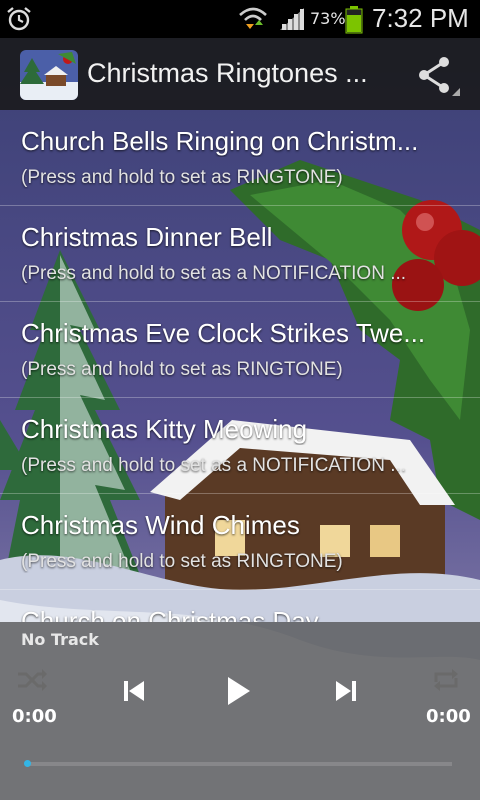 The height and width of the screenshot is (800, 480). I want to click on repeat-icon, so click(446, 680).